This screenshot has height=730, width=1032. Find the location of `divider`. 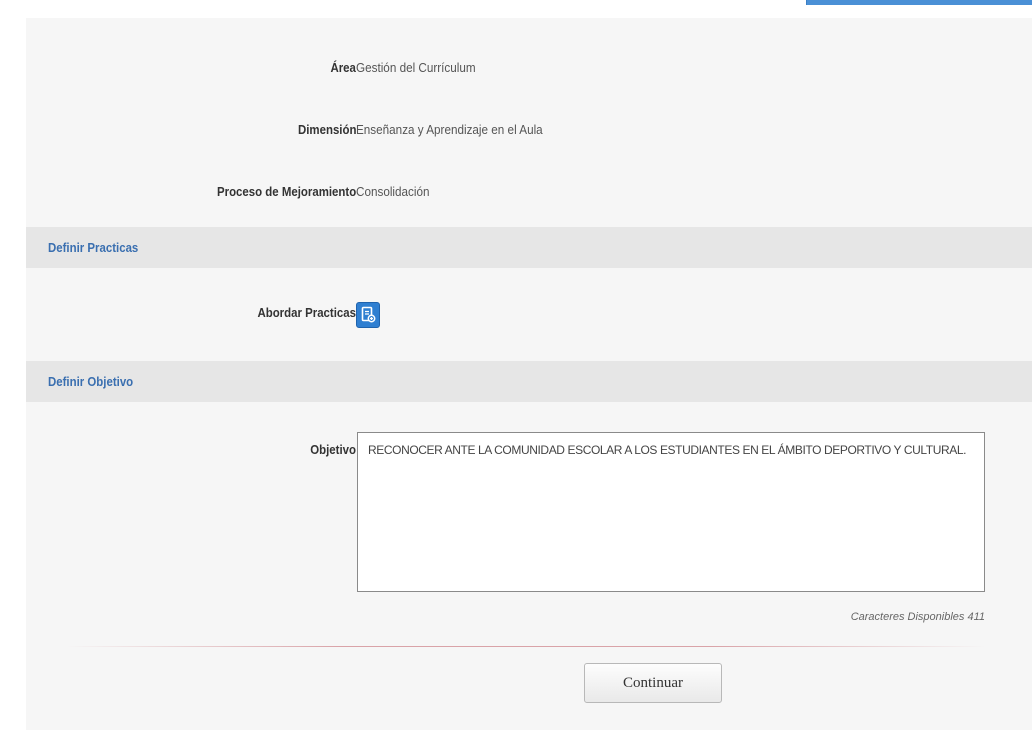

divider is located at coordinates (526, 646).